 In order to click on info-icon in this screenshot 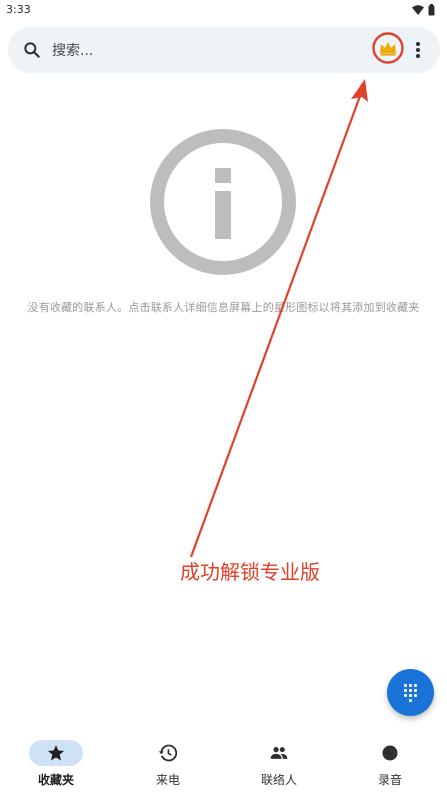, I will do `click(223, 202)`.